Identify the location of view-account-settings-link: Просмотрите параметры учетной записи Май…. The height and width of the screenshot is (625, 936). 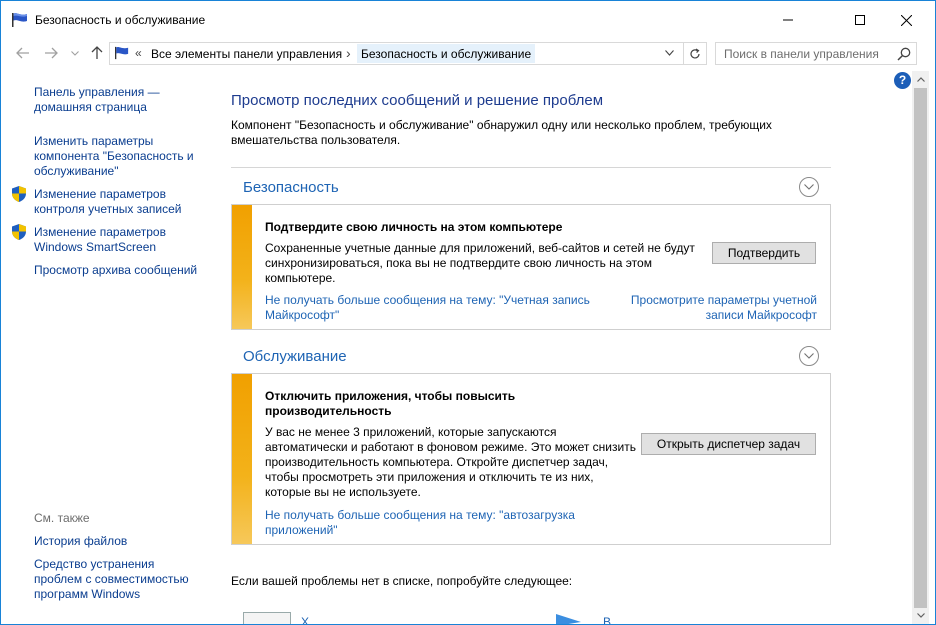
(717, 308).